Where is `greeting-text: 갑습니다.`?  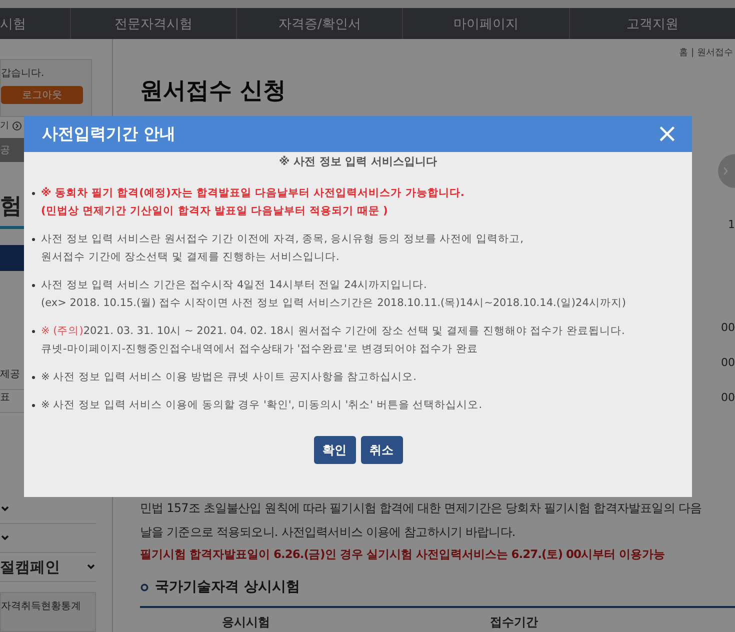 greeting-text: 갑습니다. is located at coordinates (23, 73).